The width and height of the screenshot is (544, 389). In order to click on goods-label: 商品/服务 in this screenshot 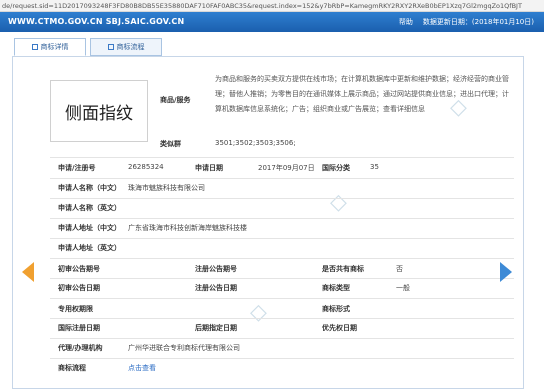, I will do `click(175, 100)`.